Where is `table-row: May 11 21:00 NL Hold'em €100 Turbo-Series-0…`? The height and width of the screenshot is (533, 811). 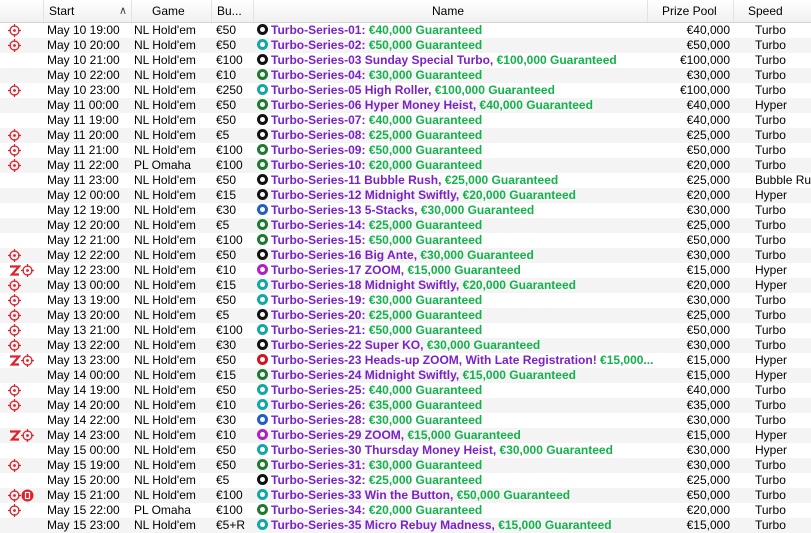
table-row: May 11 21:00 NL Hold'em €100 Turbo-Series-0… is located at coordinates (405, 150).